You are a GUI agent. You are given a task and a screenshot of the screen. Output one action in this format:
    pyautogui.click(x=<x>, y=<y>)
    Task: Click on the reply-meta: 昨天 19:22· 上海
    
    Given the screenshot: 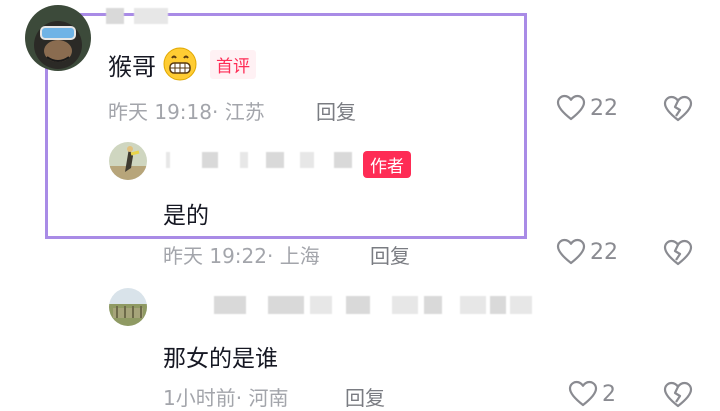 What is the action you would take?
    pyautogui.click(x=241, y=254)
    